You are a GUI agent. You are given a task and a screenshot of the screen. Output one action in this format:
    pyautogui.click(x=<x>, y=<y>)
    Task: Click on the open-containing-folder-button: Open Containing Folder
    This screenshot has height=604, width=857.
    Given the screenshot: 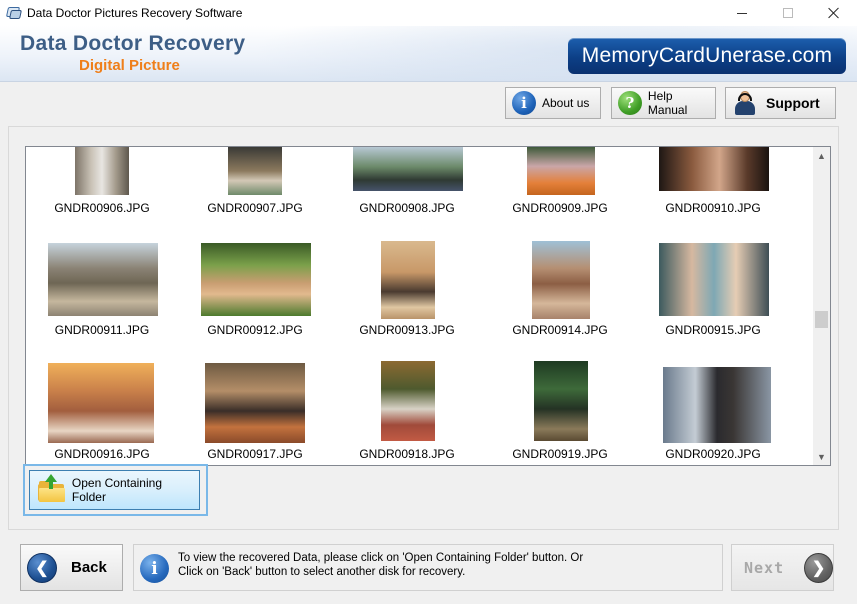 What is the action you would take?
    pyautogui.click(x=114, y=490)
    